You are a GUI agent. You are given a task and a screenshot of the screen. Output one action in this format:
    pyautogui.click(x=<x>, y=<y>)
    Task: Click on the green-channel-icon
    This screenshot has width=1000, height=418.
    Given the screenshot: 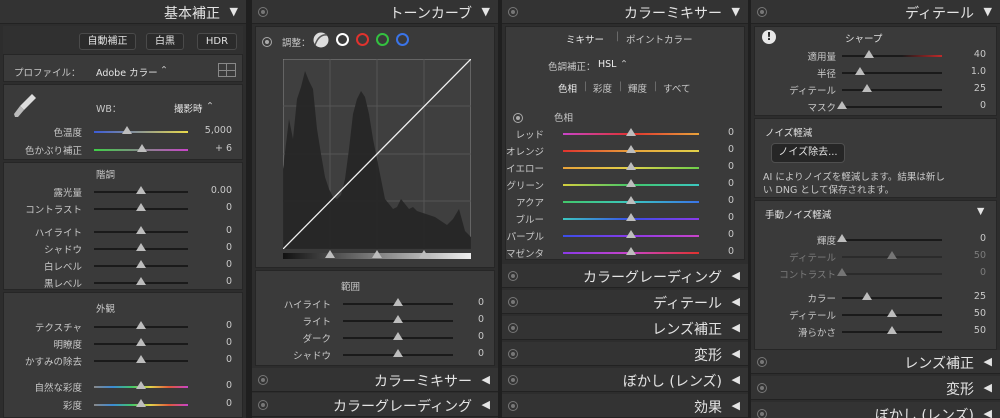 What is the action you would take?
    pyautogui.click(x=382, y=39)
    